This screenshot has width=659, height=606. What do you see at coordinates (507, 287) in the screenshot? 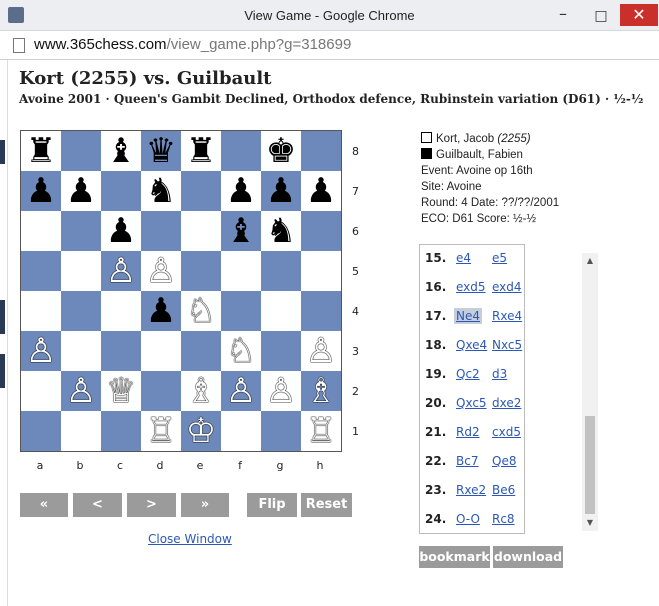
I see `black-move-link: exd4` at bounding box center [507, 287].